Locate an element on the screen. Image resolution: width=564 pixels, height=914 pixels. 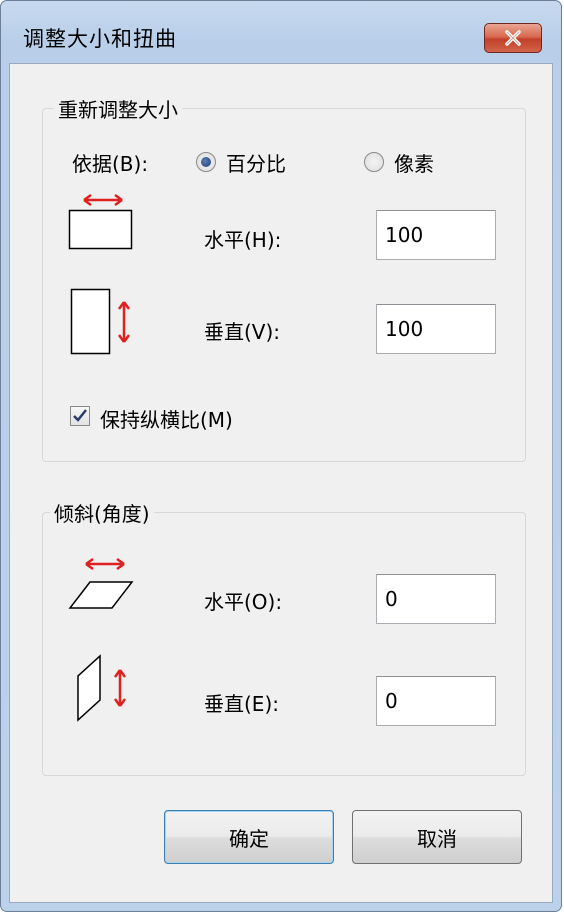
skew-horizontal-input is located at coordinates (436, 599).